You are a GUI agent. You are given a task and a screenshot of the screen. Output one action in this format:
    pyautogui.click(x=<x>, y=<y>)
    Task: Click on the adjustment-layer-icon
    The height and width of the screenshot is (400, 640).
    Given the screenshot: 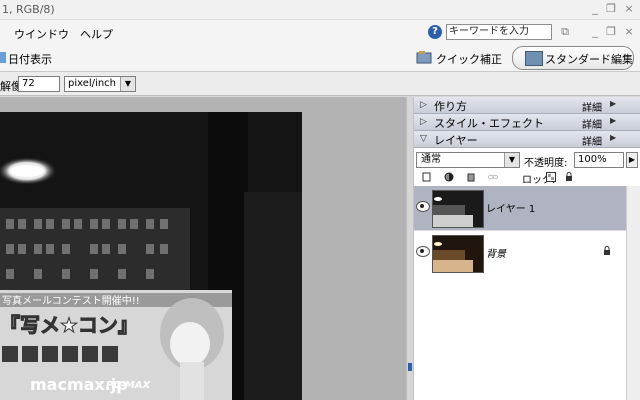 What is the action you would take?
    pyautogui.click(x=449, y=177)
    